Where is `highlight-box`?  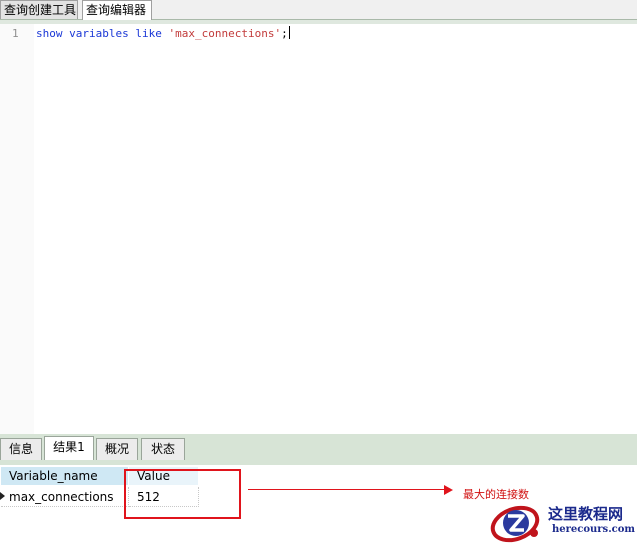 highlight-box is located at coordinates (182, 494).